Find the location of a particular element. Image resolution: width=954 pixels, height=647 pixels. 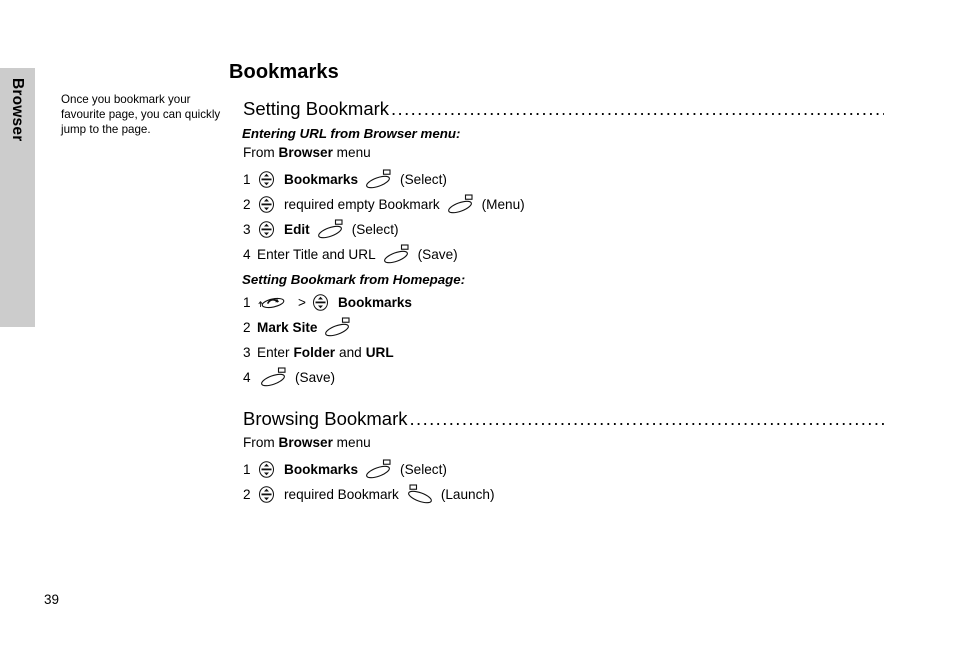

step-item: 4 (Save) is located at coordinates (556, 377).